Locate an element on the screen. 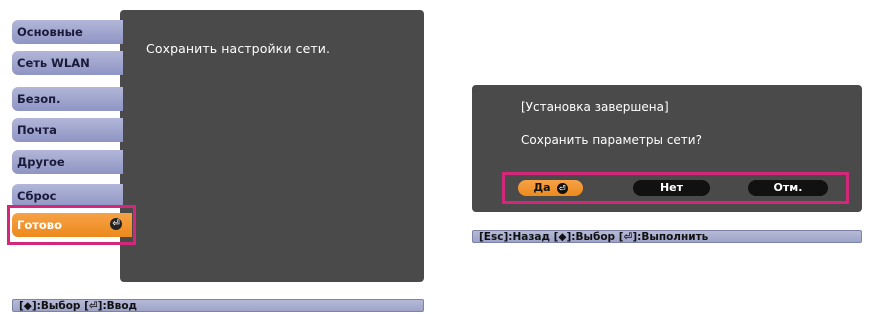 The height and width of the screenshot is (314, 872). panel-message: Сохранить настройки сети. is located at coordinates (238, 48).